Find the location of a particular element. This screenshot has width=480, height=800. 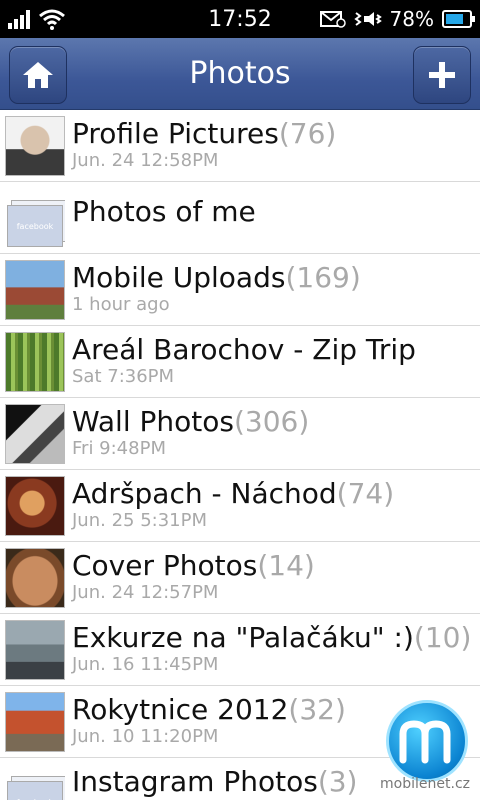

album-updated: Sat 7:36PM is located at coordinates (123, 376).